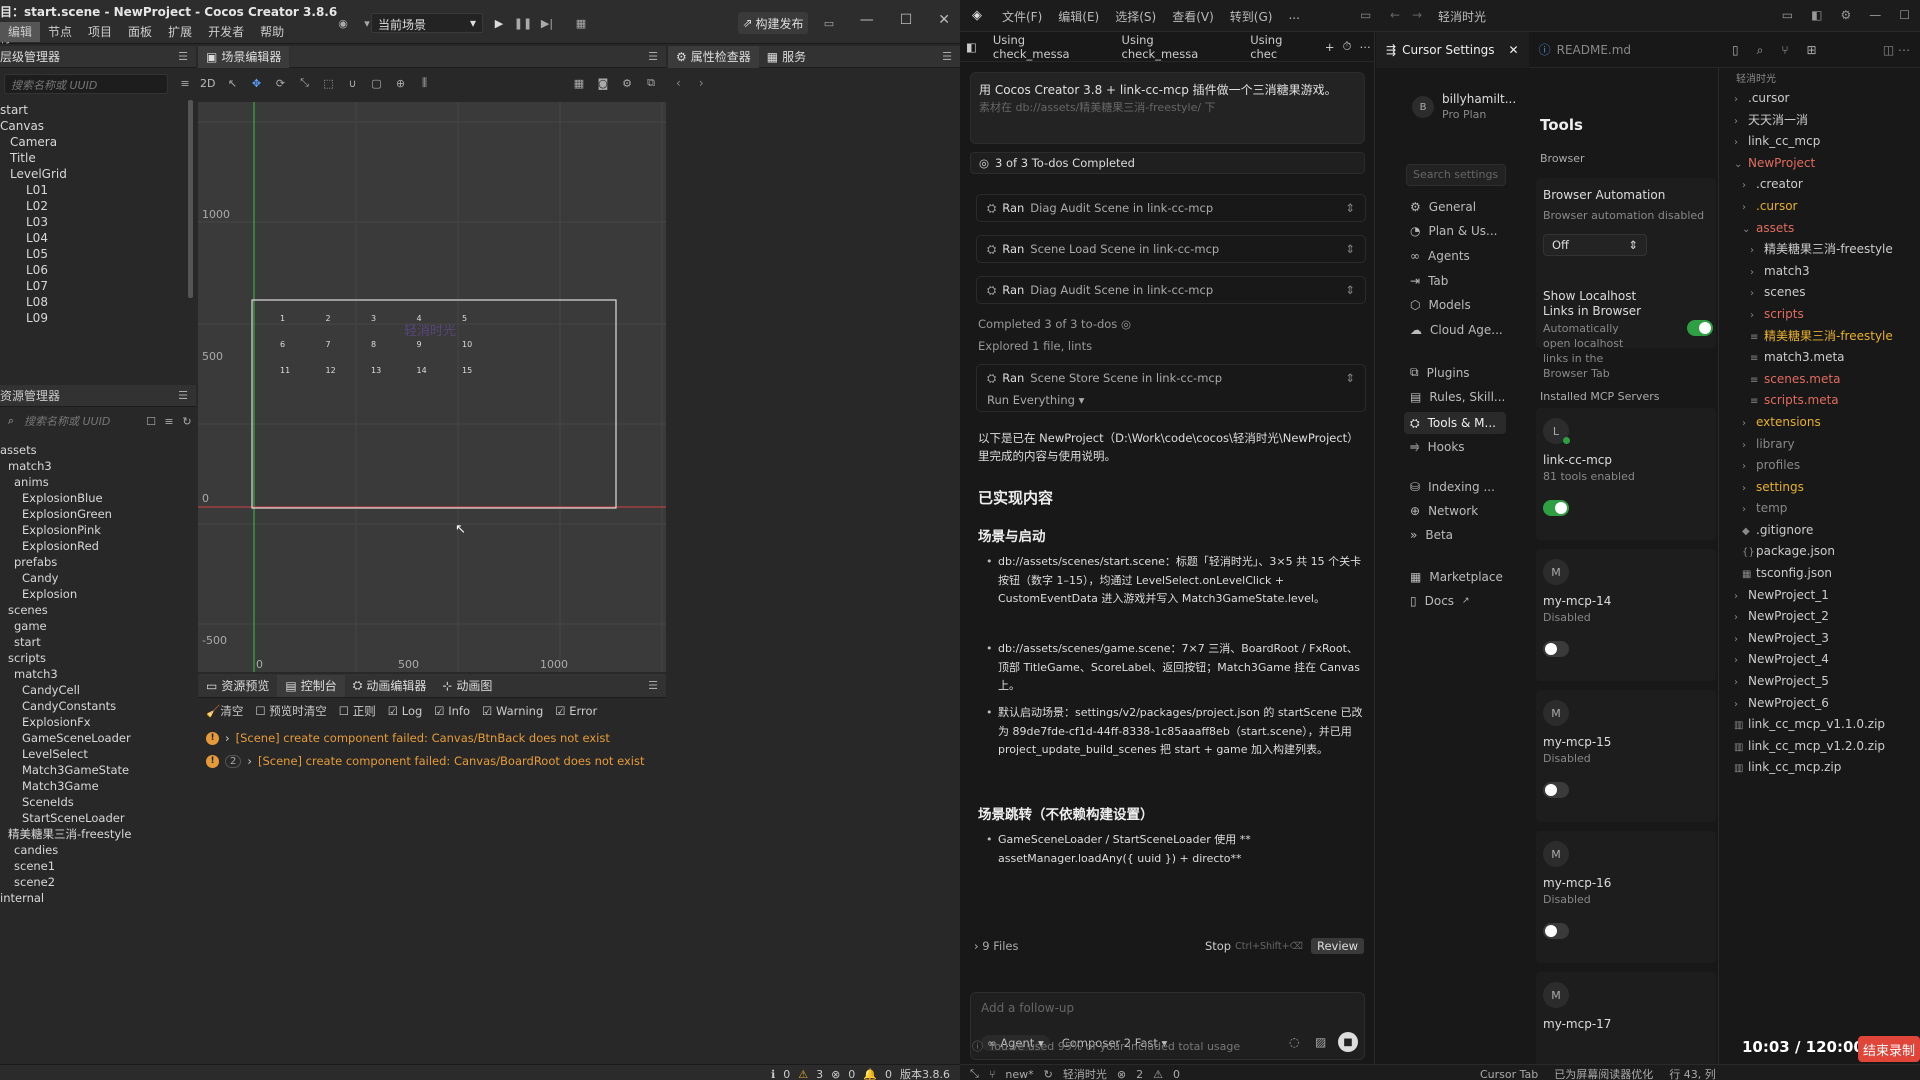  Describe the element at coordinates (1827, 596) in the screenshot. I see `folder-item: › NewProject_1` at that location.